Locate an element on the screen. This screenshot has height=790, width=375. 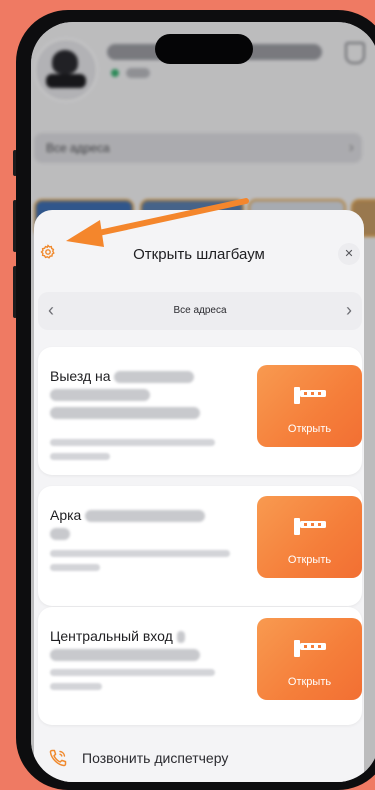
close-button: ✕ is located at coordinates (349, 254).